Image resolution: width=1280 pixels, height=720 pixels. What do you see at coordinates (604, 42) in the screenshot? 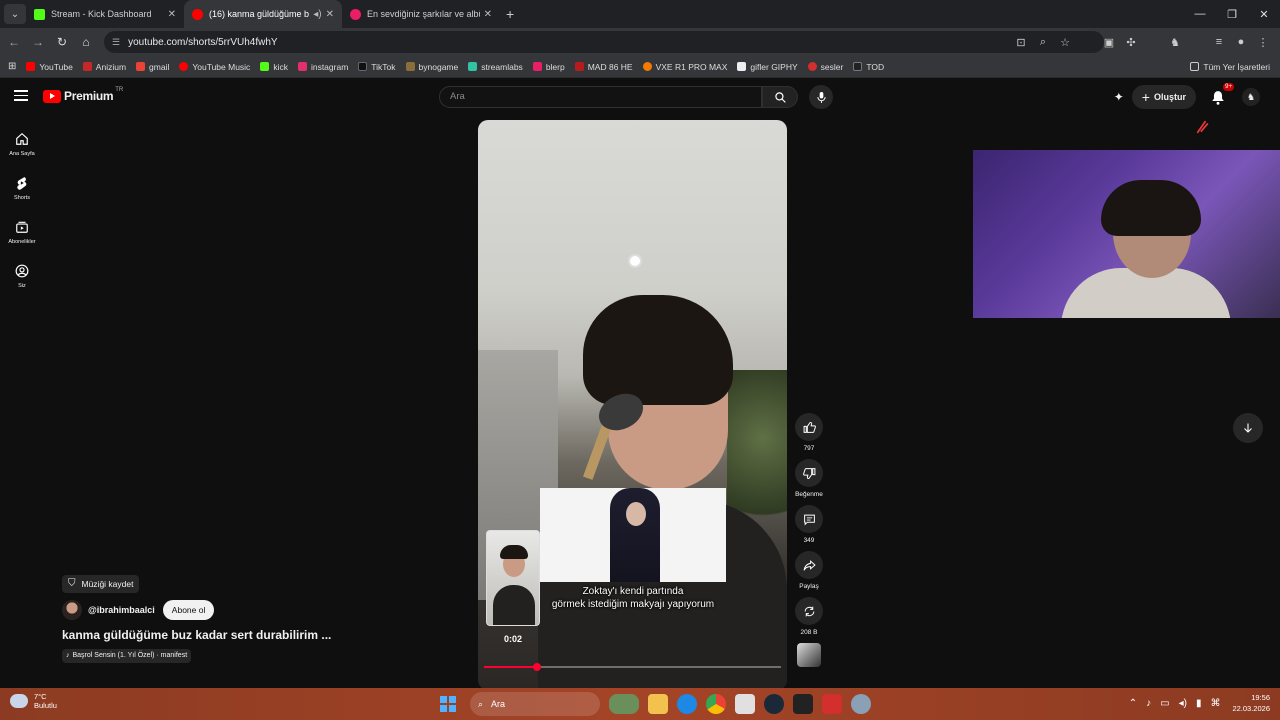
I see `url-field: ☰ youtube.com/shorts/5rrVUh4fwhY` at bounding box center [604, 42].